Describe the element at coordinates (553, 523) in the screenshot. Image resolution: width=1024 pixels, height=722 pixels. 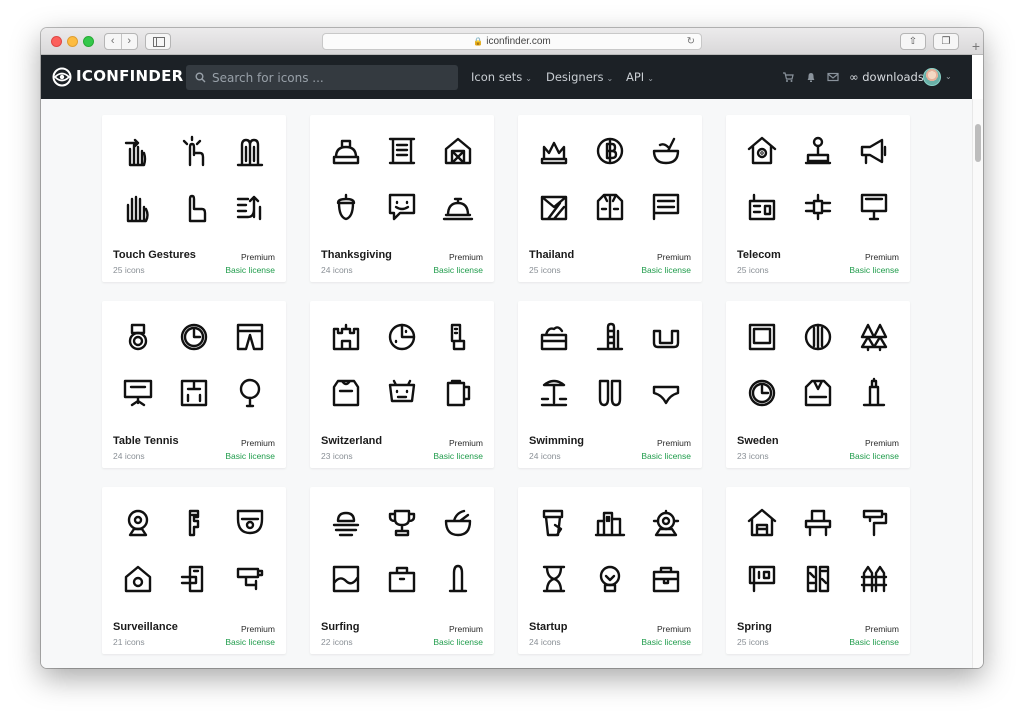
I see `coffee-cup-icon` at that location.